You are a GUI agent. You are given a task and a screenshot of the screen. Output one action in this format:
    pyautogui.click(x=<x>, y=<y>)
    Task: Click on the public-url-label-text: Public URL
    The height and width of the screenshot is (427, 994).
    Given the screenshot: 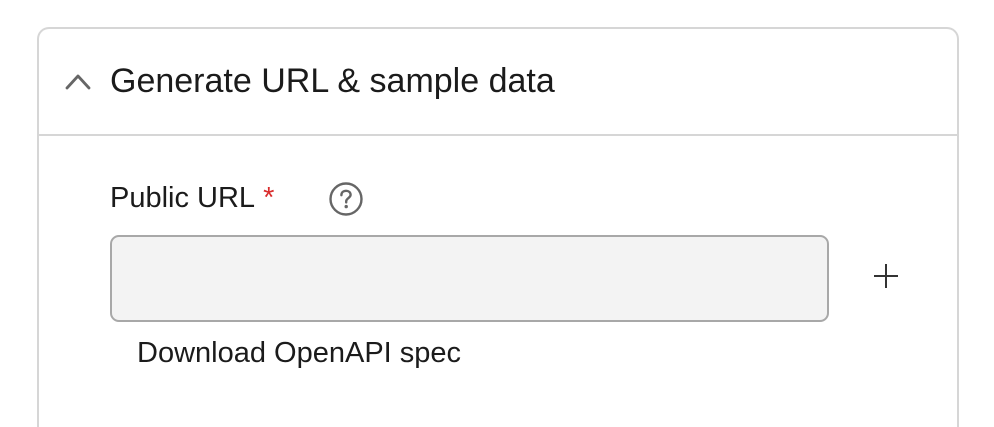 What is the action you would take?
    pyautogui.click(x=183, y=198)
    